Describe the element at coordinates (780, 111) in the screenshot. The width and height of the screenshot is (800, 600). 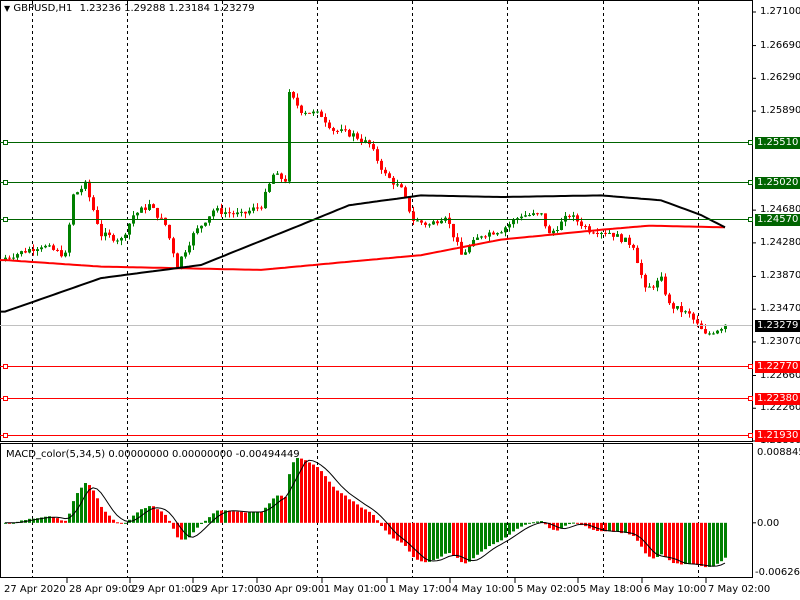
I see `y-tick-label: 1.25890` at that location.